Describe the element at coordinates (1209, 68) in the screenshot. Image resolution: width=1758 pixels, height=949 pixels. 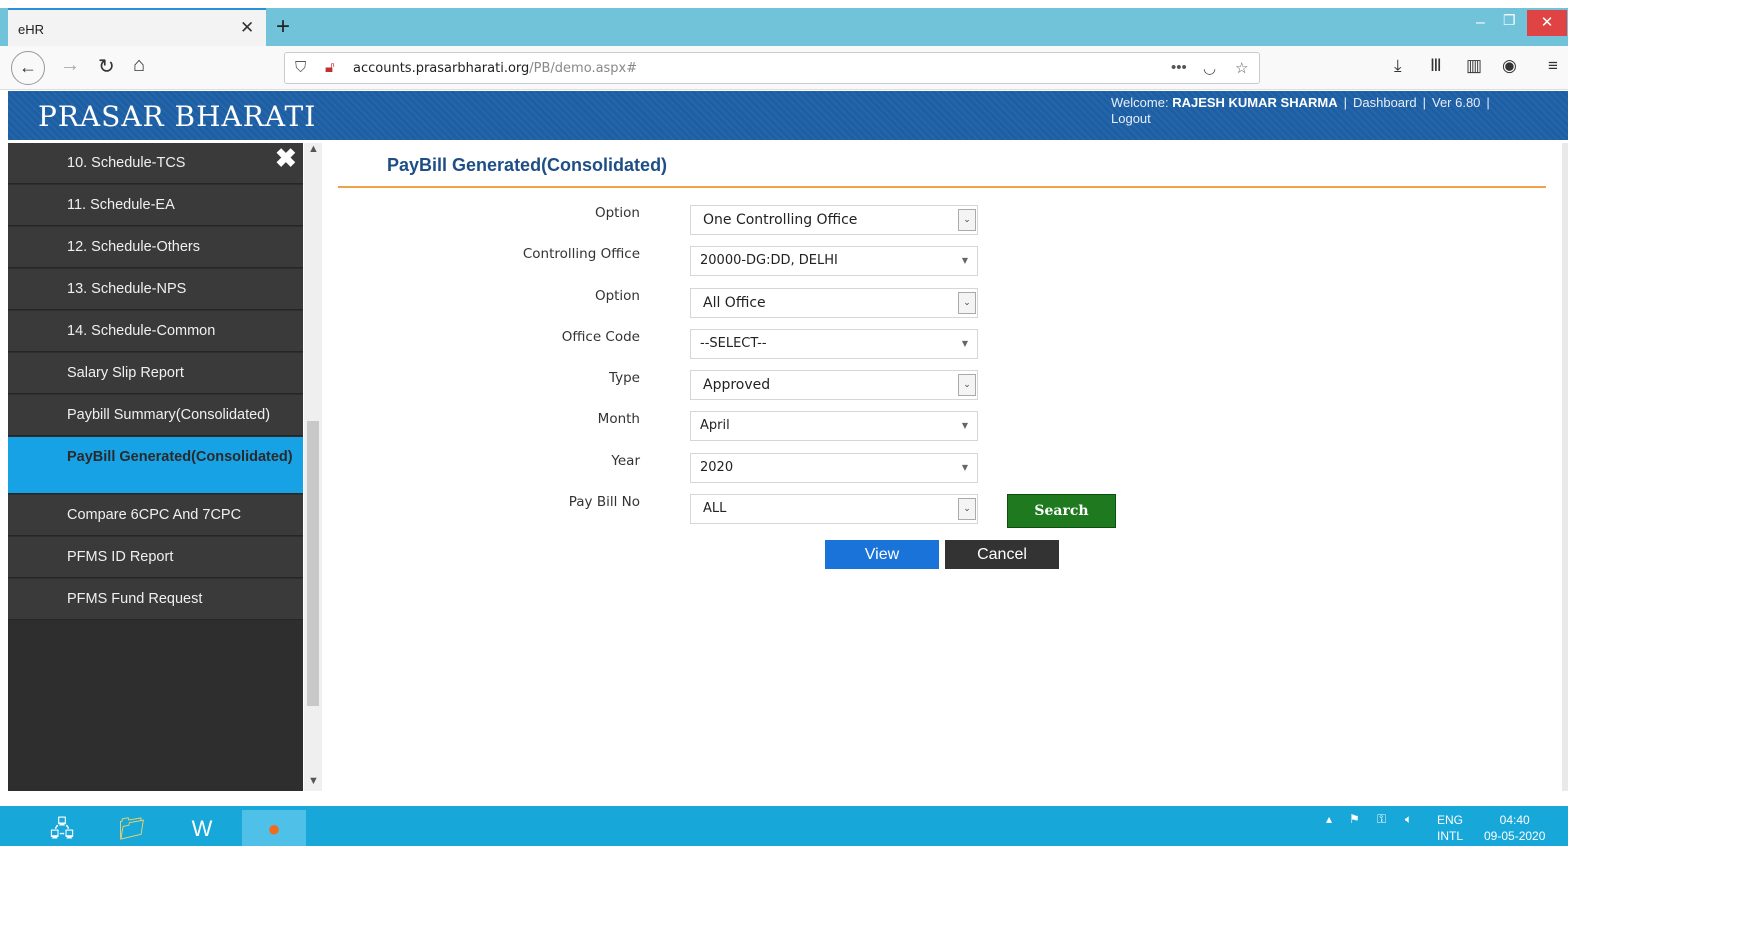
I see `pocket-icon: ◡` at that location.